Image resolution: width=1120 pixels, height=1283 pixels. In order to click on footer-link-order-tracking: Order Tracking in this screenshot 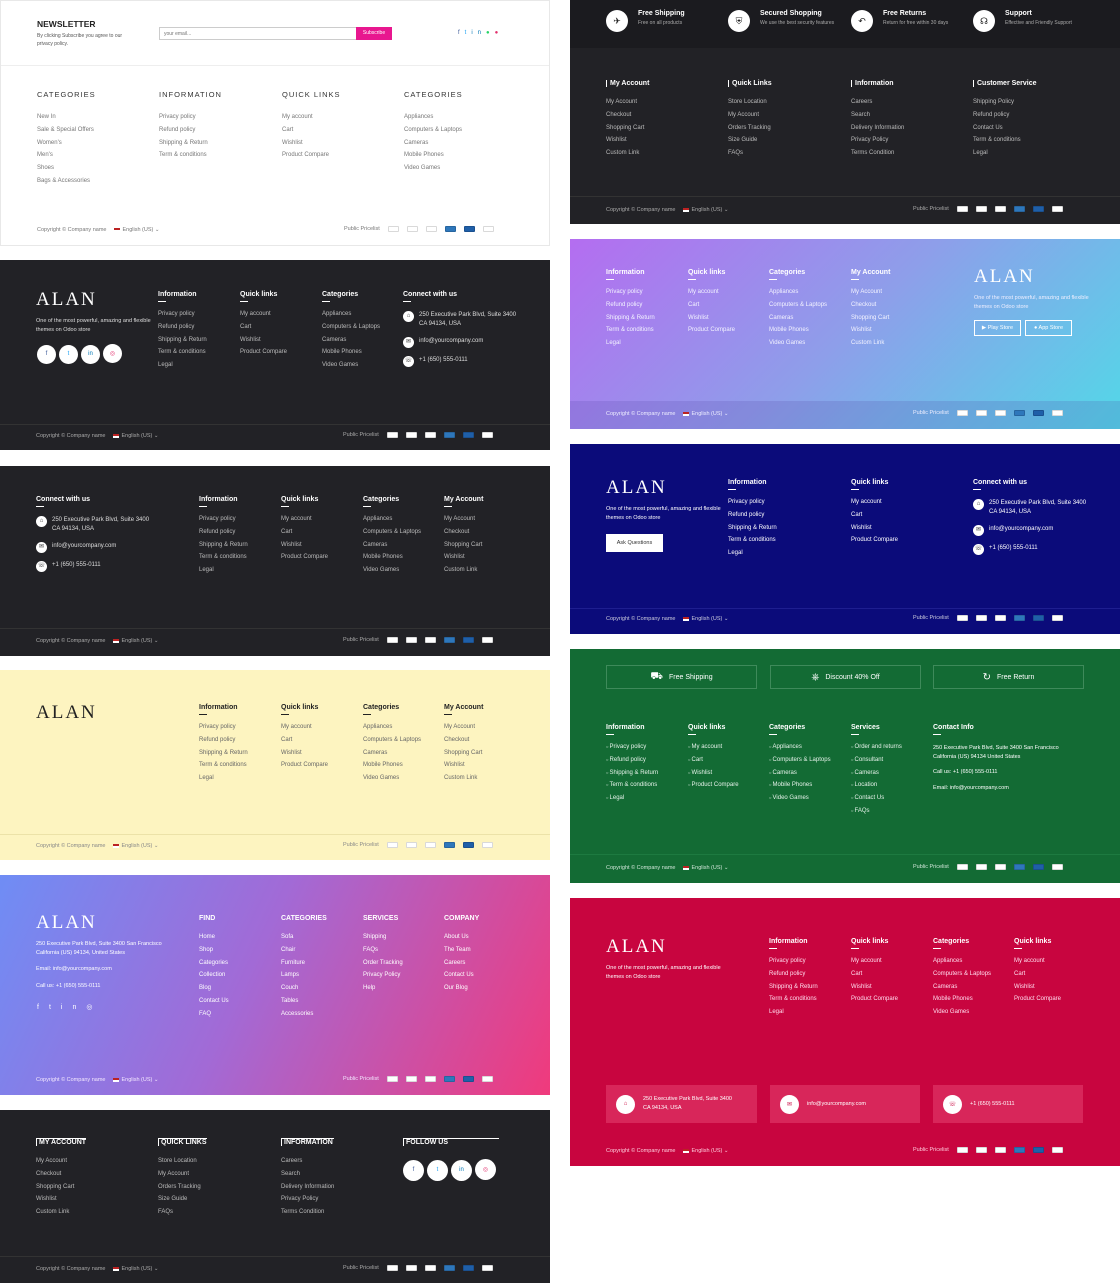, I will do `click(383, 963)`.